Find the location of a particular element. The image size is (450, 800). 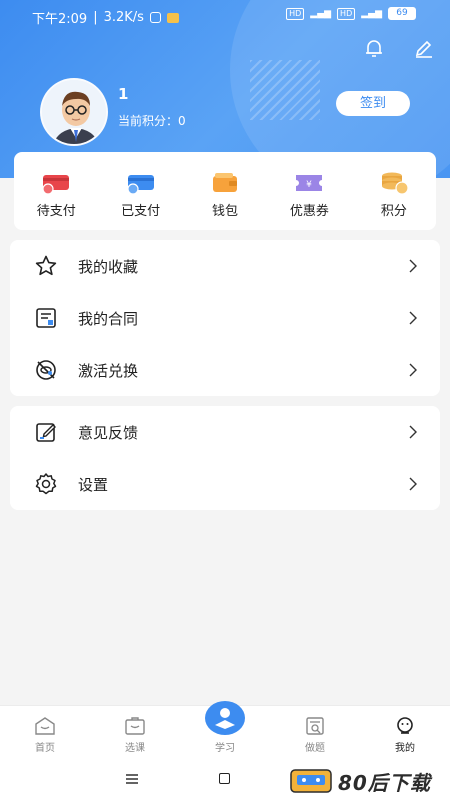

hd-icon: HD is located at coordinates (295, 13).